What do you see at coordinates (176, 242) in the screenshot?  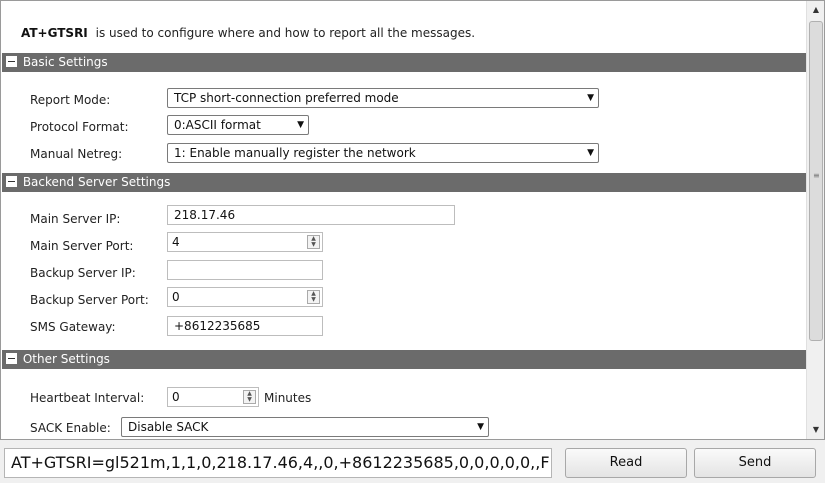 I see `main-server-port-value: 4` at bounding box center [176, 242].